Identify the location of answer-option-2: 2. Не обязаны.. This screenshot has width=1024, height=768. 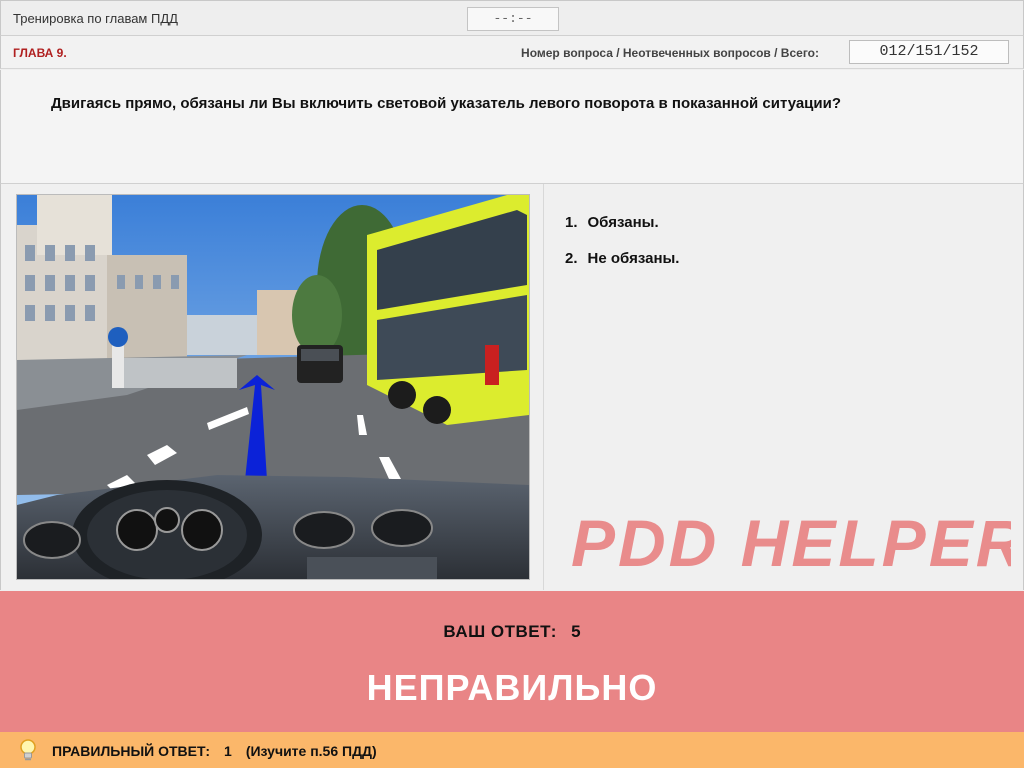
(622, 258).